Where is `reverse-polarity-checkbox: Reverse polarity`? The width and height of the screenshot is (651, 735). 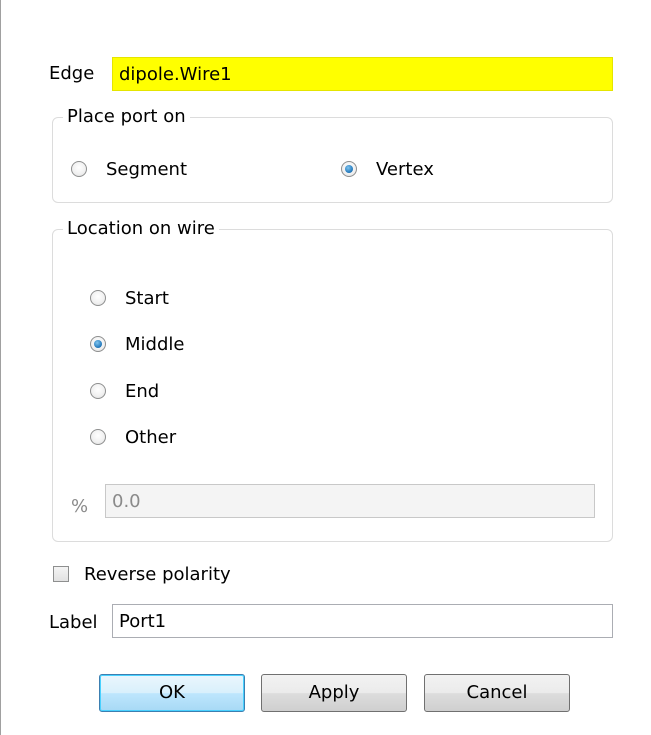 reverse-polarity-checkbox: Reverse polarity is located at coordinates (142, 574).